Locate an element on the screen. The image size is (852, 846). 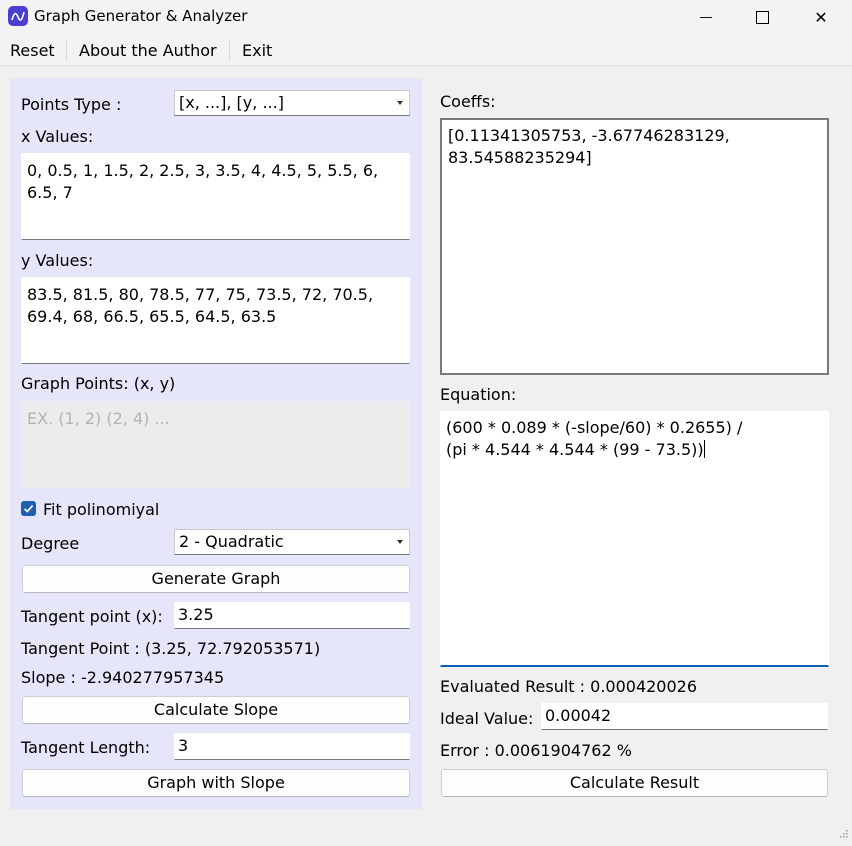
slope-text: Slope : -2.940277957345 is located at coordinates (123, 677).